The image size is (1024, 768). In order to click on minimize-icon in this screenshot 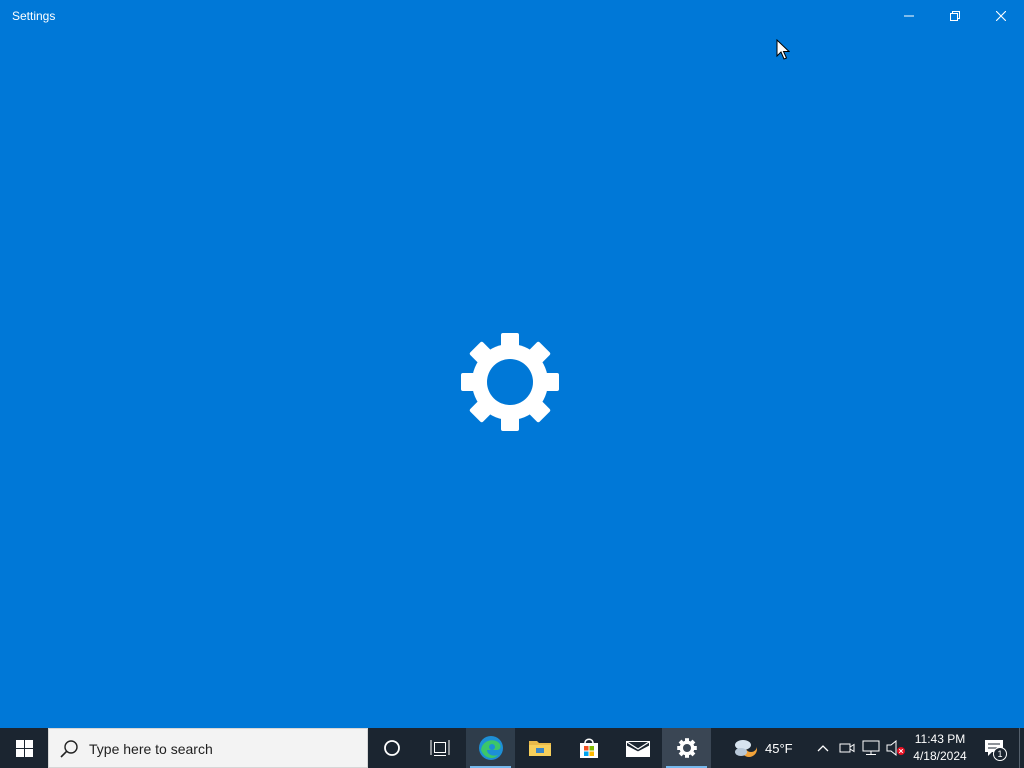, I will do `click(909, 16)`.